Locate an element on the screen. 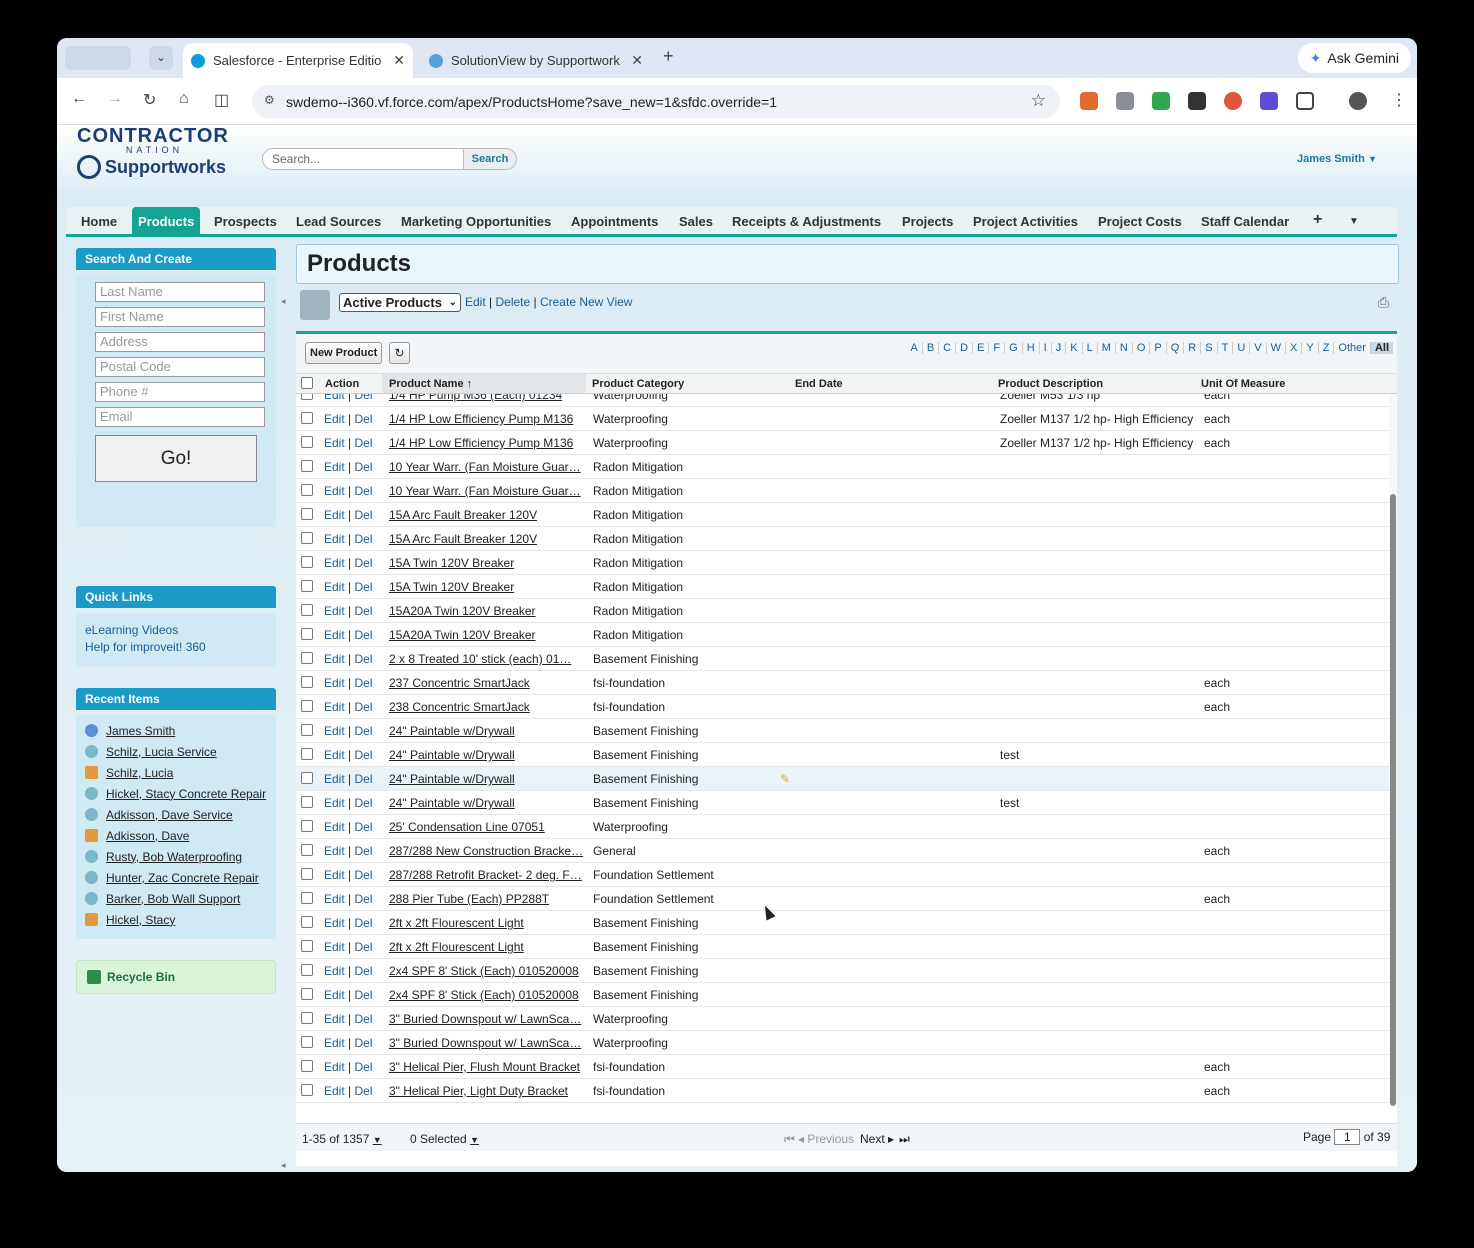  alpha-filter-q: Q is located at coordinates (1176, 348).